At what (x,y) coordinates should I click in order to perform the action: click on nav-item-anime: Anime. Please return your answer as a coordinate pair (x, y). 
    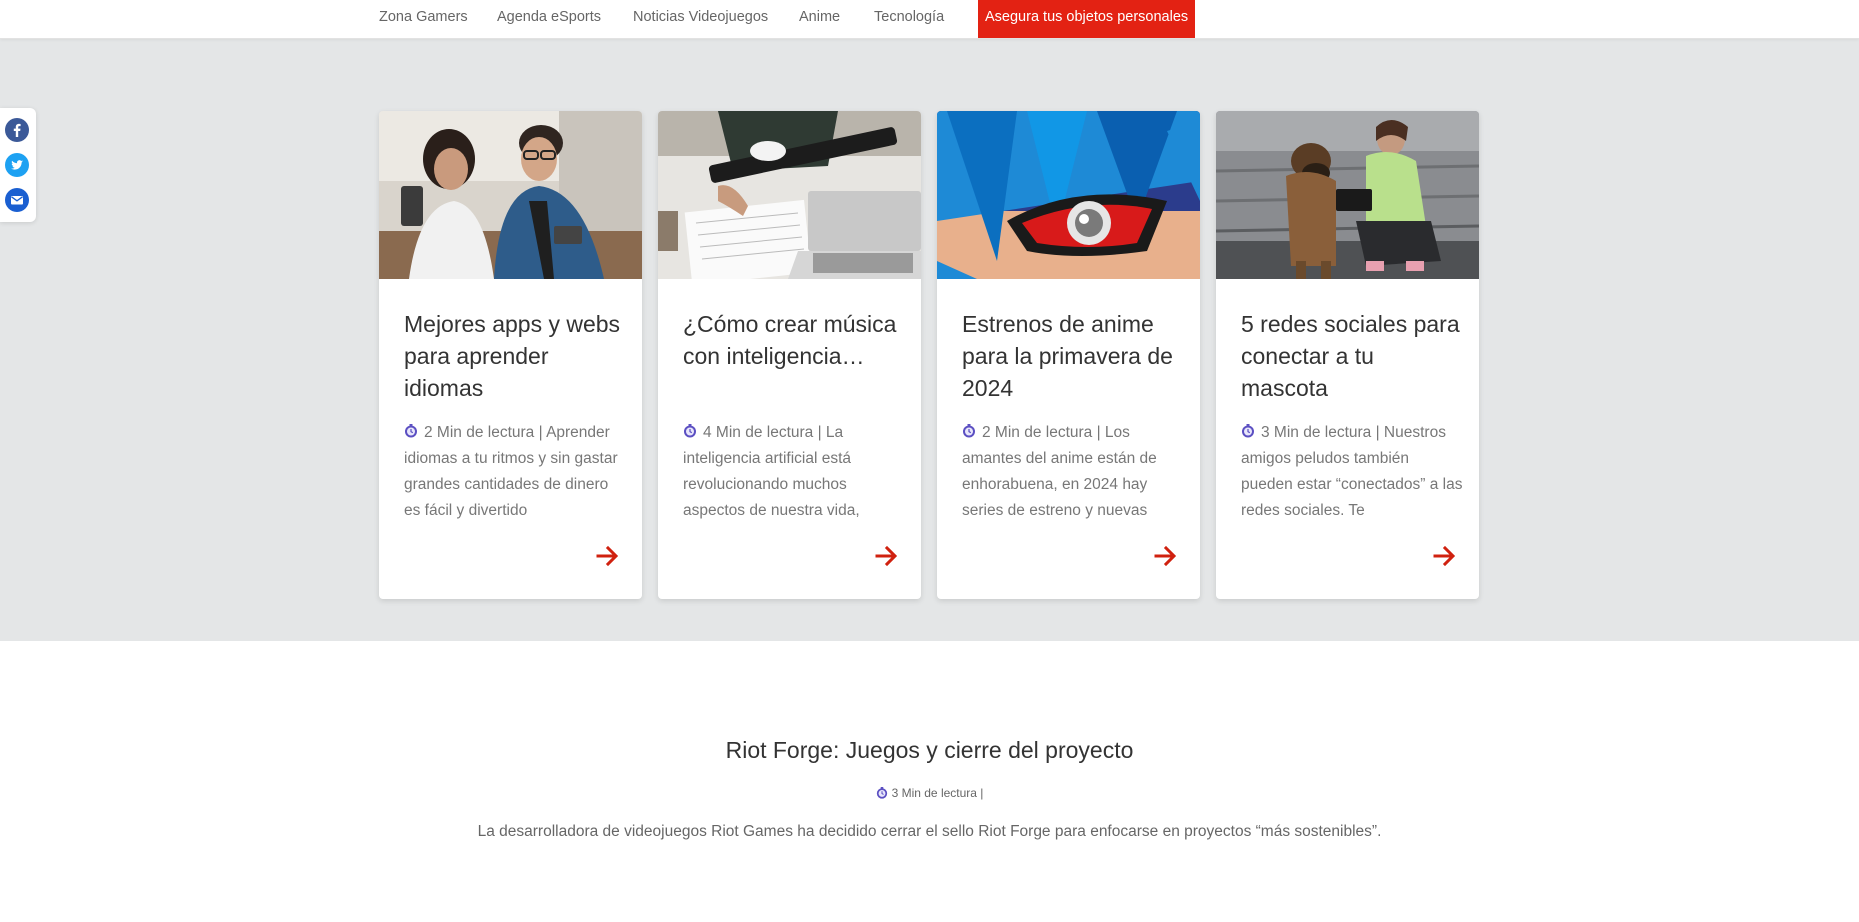
    Looking at the image, I should click on (819, 19).